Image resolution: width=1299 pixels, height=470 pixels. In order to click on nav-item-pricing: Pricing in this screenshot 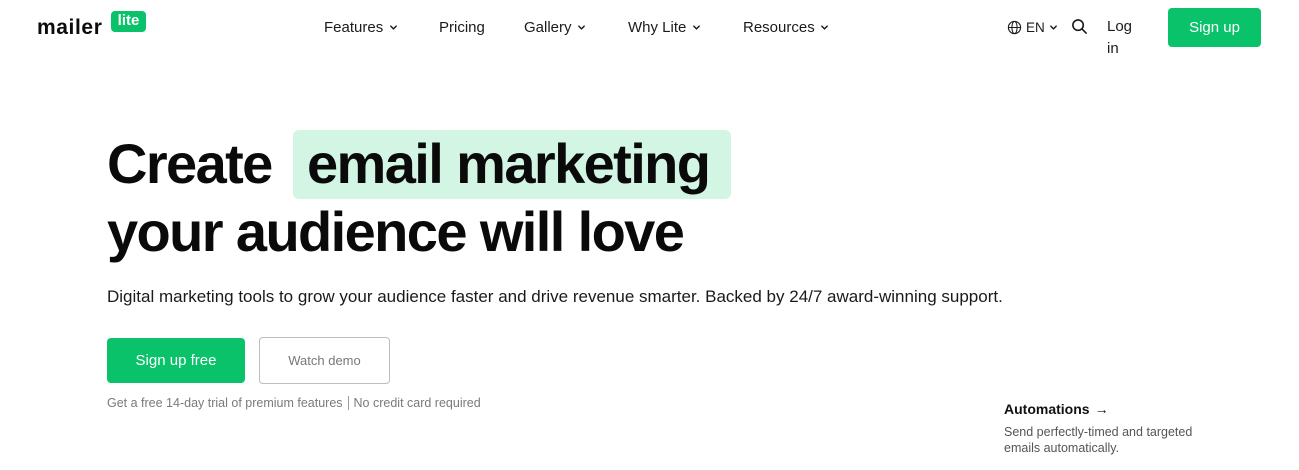, I will do `click(462, 27)`.